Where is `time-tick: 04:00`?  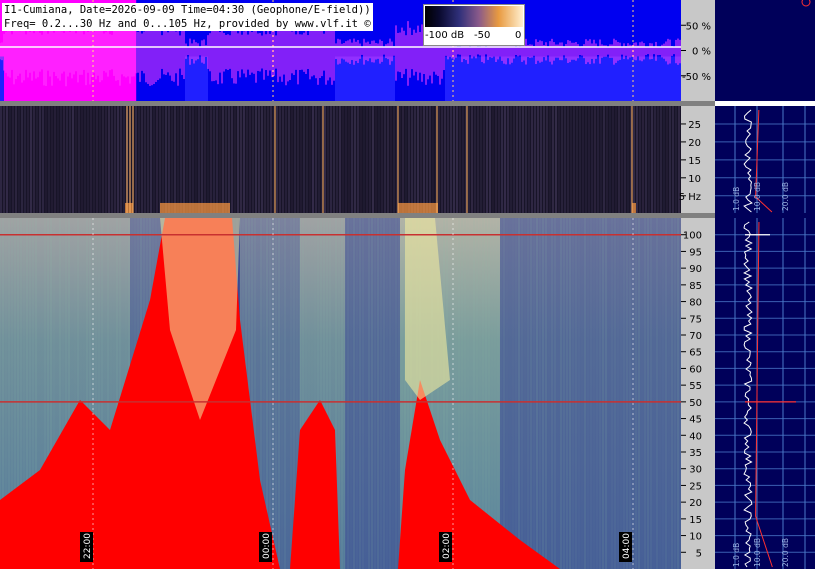
time-tick: 04:00 is located at coordinates (625, 547).